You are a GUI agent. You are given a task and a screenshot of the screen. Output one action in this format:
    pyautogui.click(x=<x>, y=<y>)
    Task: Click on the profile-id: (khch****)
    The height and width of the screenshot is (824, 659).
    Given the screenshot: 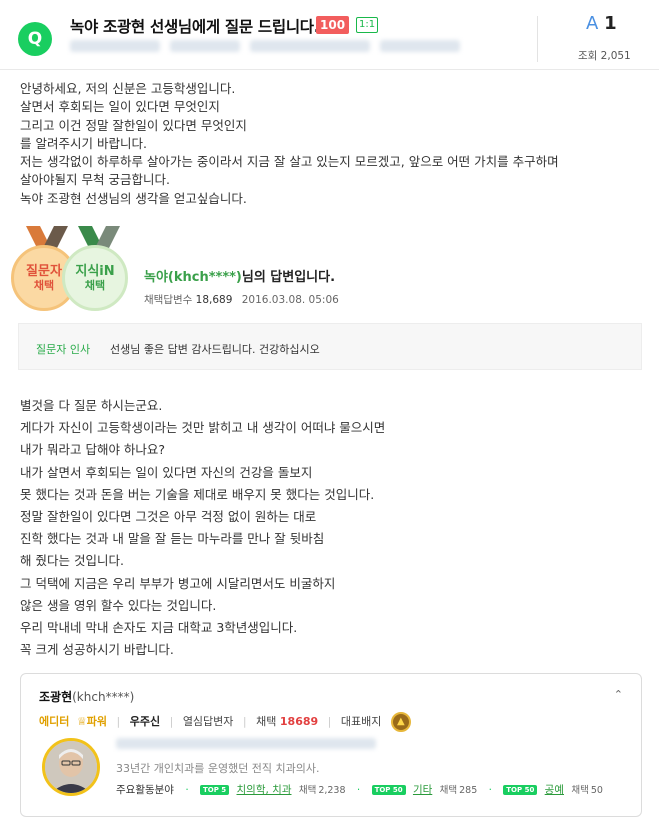 What is the action you would take?
    pyautogui.click(x=103, y=697)
    